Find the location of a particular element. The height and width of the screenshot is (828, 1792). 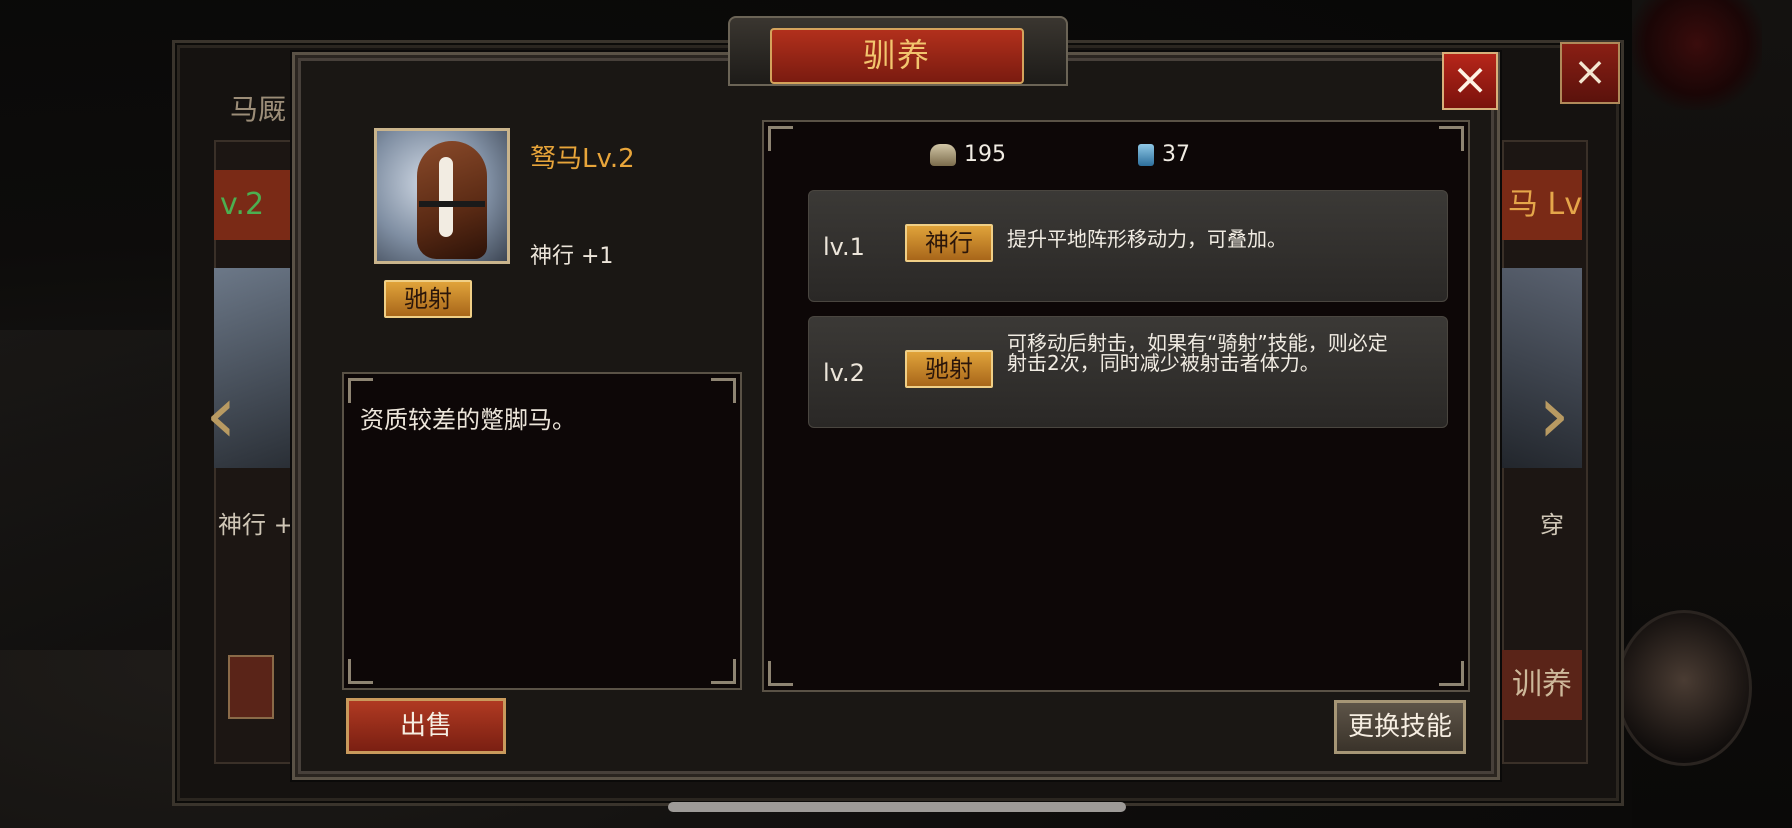

stable-tab: 马厩 is located at coordinates (258, 108).